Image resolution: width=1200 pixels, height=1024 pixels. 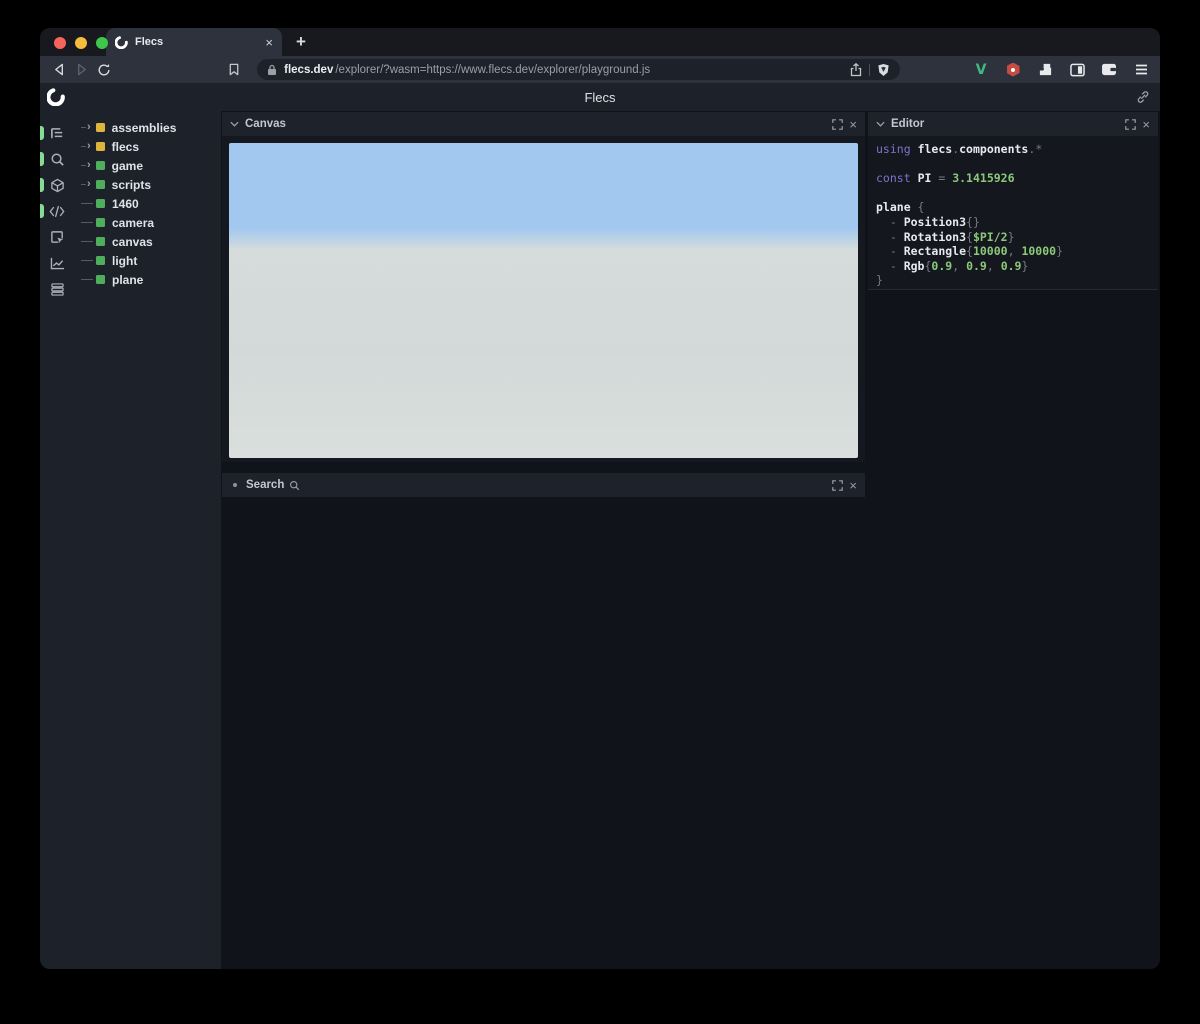 What do you see at coordinates (147, 241) in the screenshot?
I see `tree-item-canvas: canvas` at bounding box center [147, 241].